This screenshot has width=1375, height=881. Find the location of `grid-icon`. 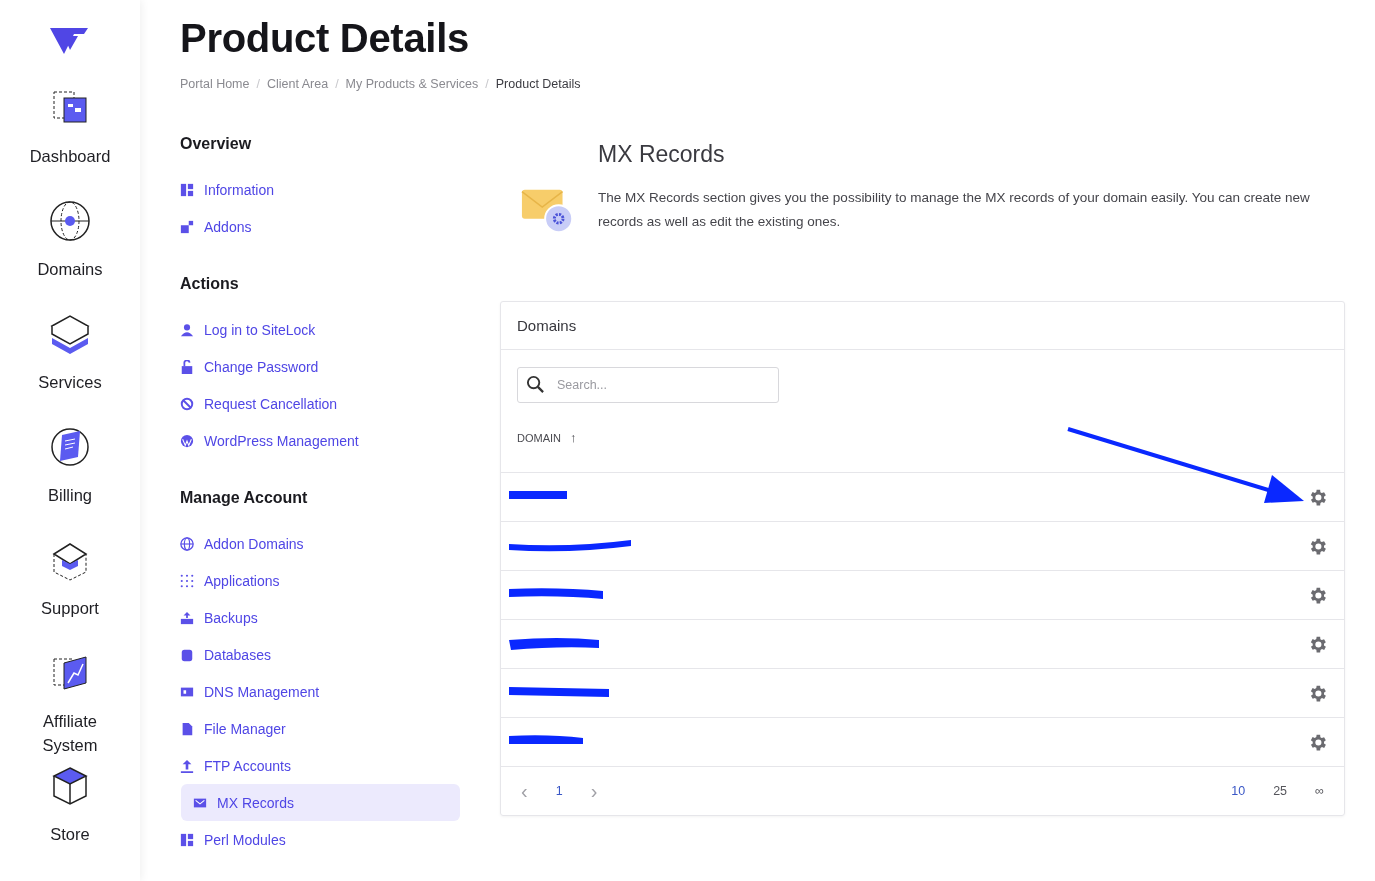

grid-icon is located at coordinates (187, 580).